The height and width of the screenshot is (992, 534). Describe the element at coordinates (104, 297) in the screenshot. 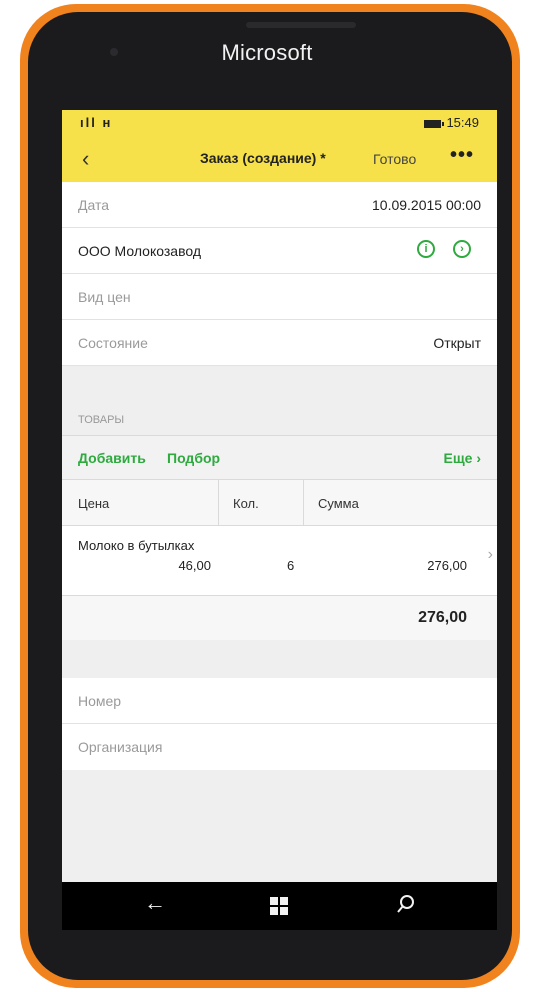

I see `price-type-label: Вид цен` at that location.